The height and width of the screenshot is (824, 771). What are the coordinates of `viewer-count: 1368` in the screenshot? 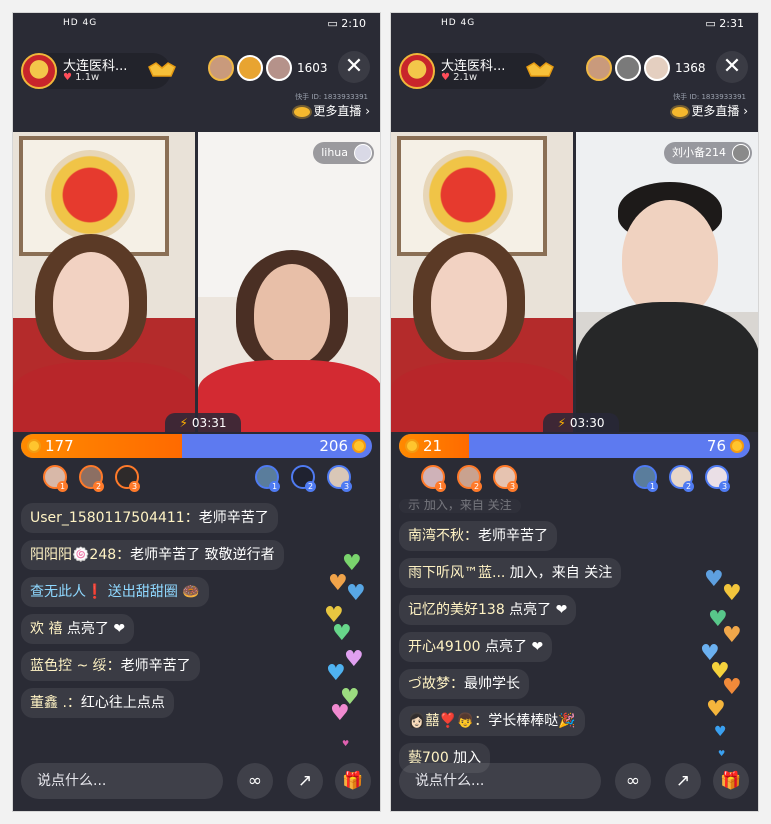 It's located at (690, 68).